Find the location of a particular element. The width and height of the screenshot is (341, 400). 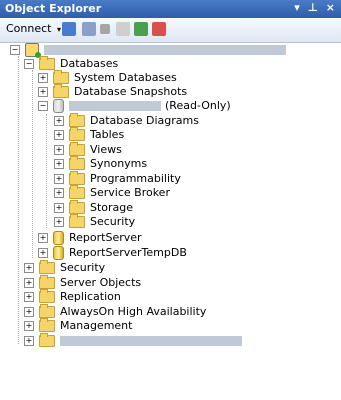

tree-node-service-broker: + Service Broker is located at coordinates (112, 192).